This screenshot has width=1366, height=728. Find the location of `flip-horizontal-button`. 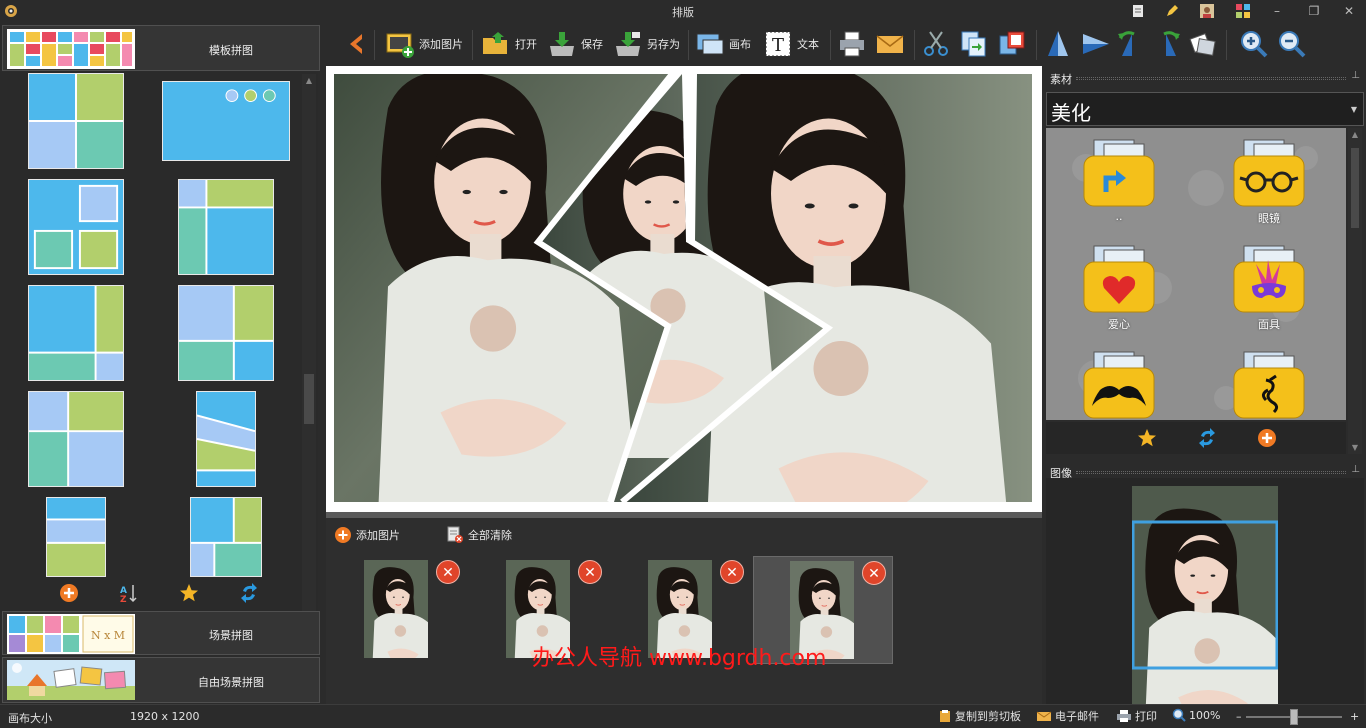

flip-horizontal-button is located at coordinates (1096, 44).